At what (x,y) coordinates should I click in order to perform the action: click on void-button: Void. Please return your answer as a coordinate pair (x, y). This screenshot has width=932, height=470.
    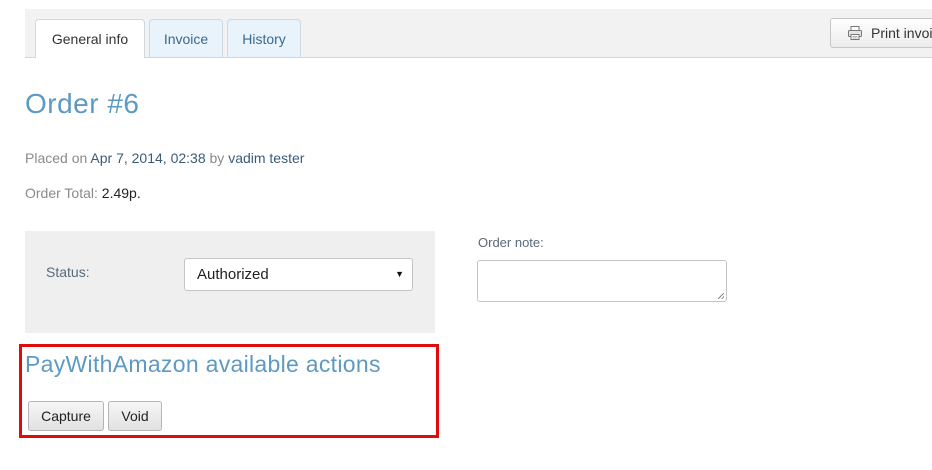
    Looking at the image, I should click on (135, 416).